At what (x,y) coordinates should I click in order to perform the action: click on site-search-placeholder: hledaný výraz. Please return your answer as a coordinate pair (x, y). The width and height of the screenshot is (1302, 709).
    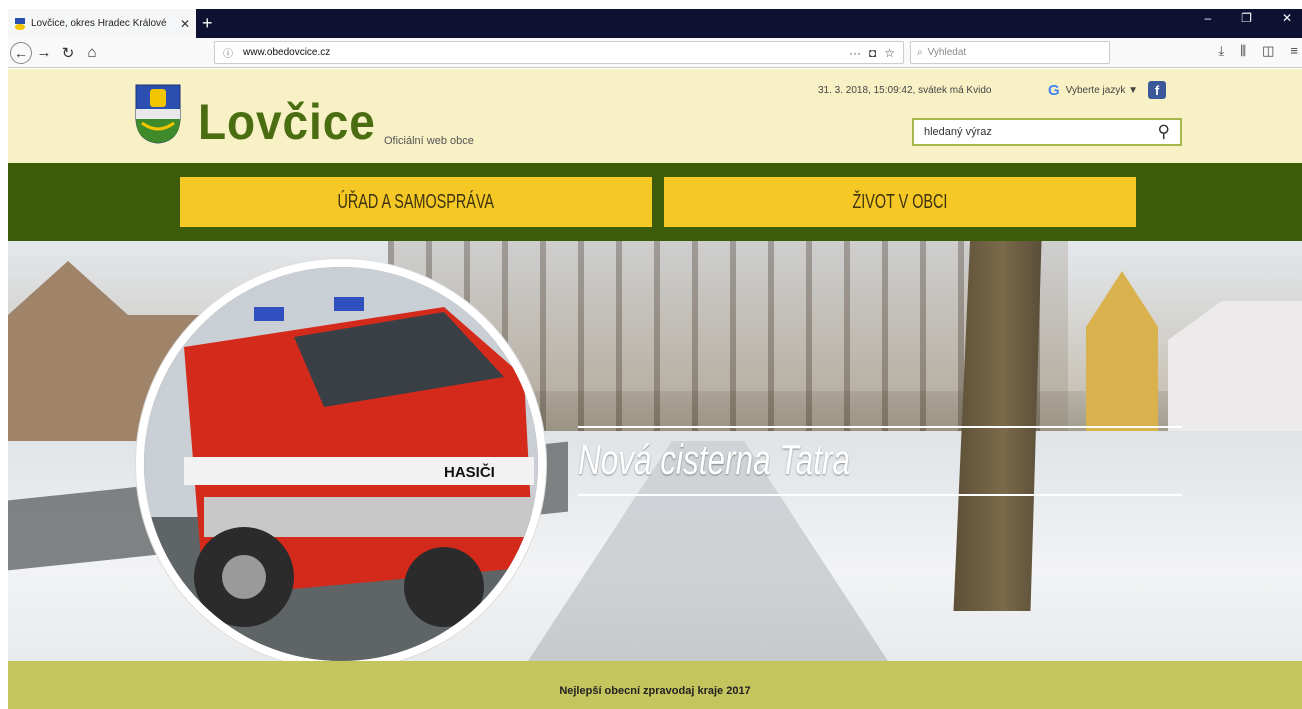
    Looking at the image, I should click on (958, 132).